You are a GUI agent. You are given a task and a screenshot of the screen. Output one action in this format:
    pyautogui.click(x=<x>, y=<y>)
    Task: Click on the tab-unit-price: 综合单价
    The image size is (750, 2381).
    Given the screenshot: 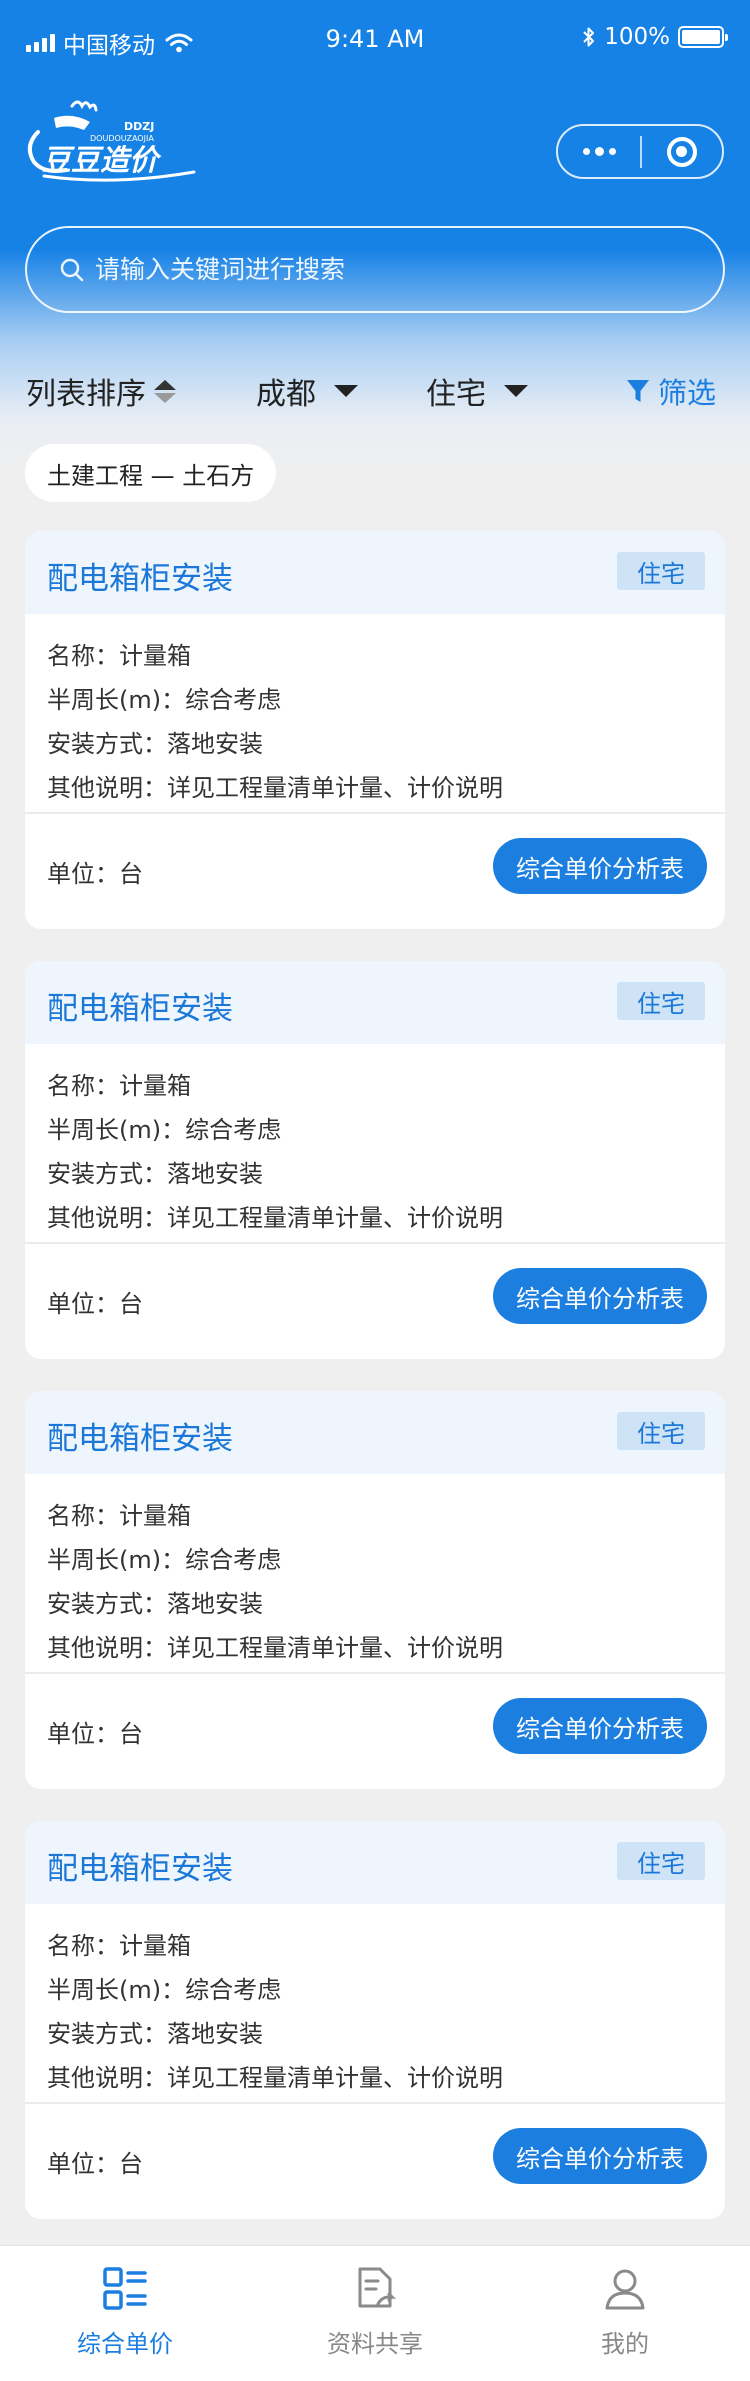 What is the action you would take?
    pyautogui.click(x=125, y=2313)
    